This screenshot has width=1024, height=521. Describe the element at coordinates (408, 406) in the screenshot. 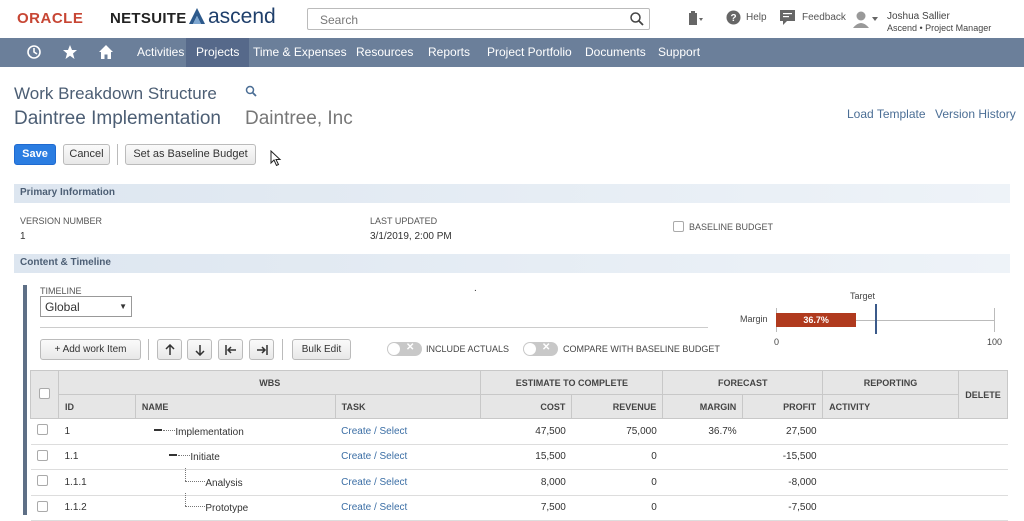

I see `col-task: TASK` at that location.